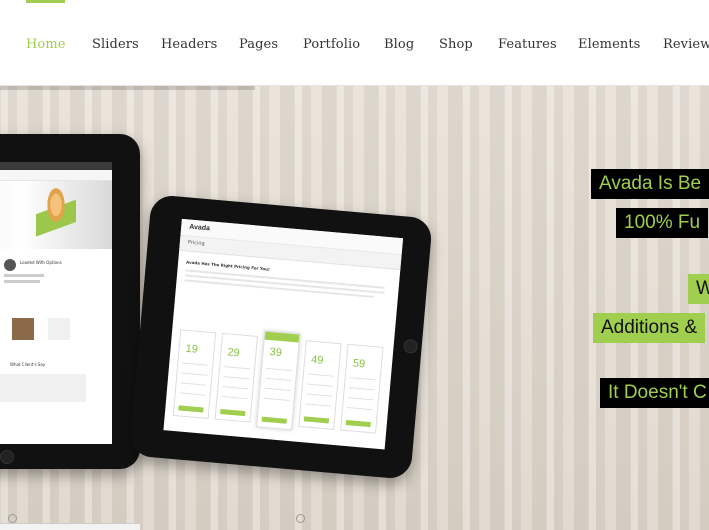 The height and width of the screenshot is (530, 709). Describe the element at coordinates (276, 353) in the screenshot. I see `price-value: 39` at that location.